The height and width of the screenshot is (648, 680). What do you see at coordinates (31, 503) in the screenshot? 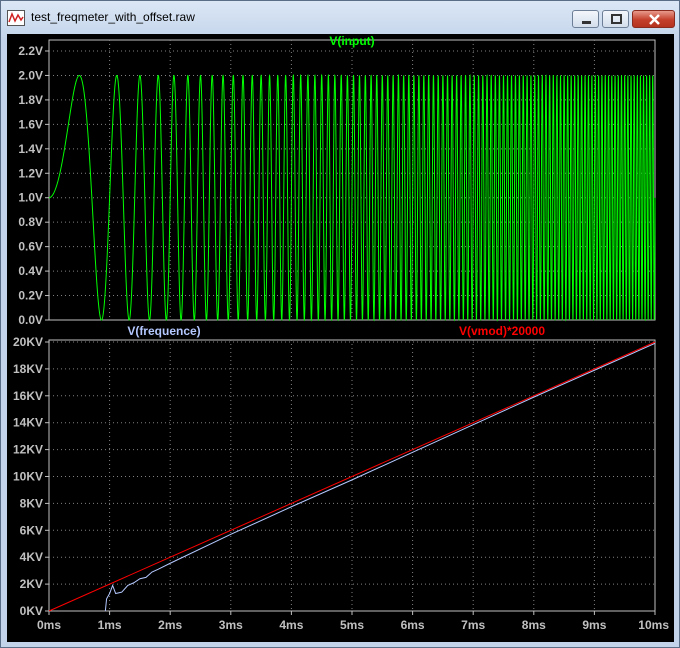
I see `y-tick-label: 8KV` at bounding box center [31, 503].